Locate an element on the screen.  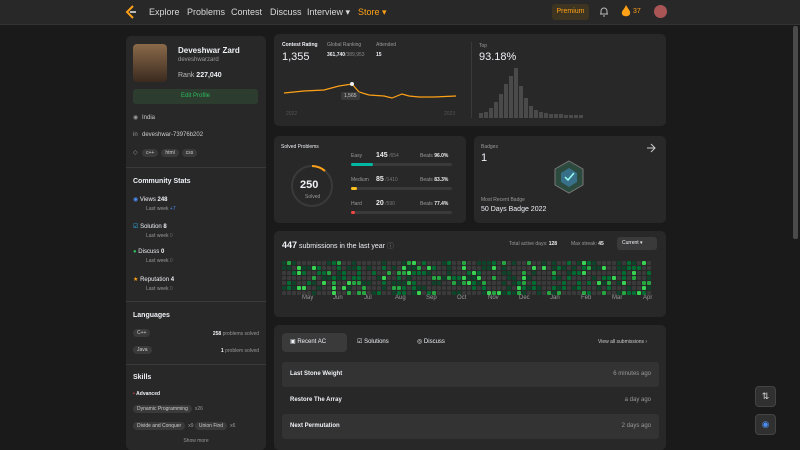
tab-recent-ac: ▣ Recent AC is located at coordinates (314, 342).